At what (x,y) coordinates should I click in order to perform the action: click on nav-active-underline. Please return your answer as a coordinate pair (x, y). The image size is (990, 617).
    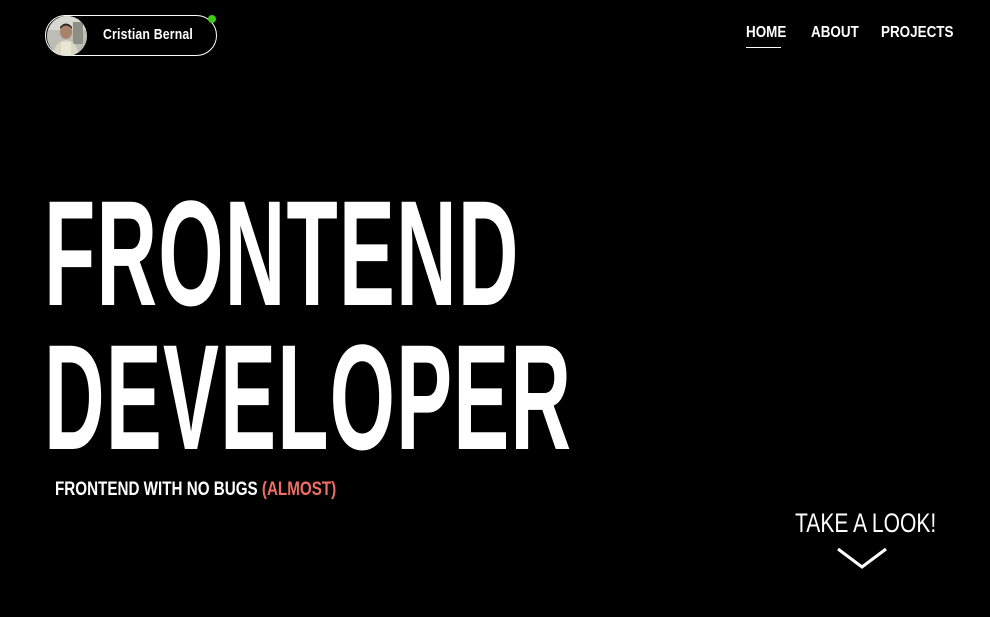
    Looking at the image, I should click on (763, 47).